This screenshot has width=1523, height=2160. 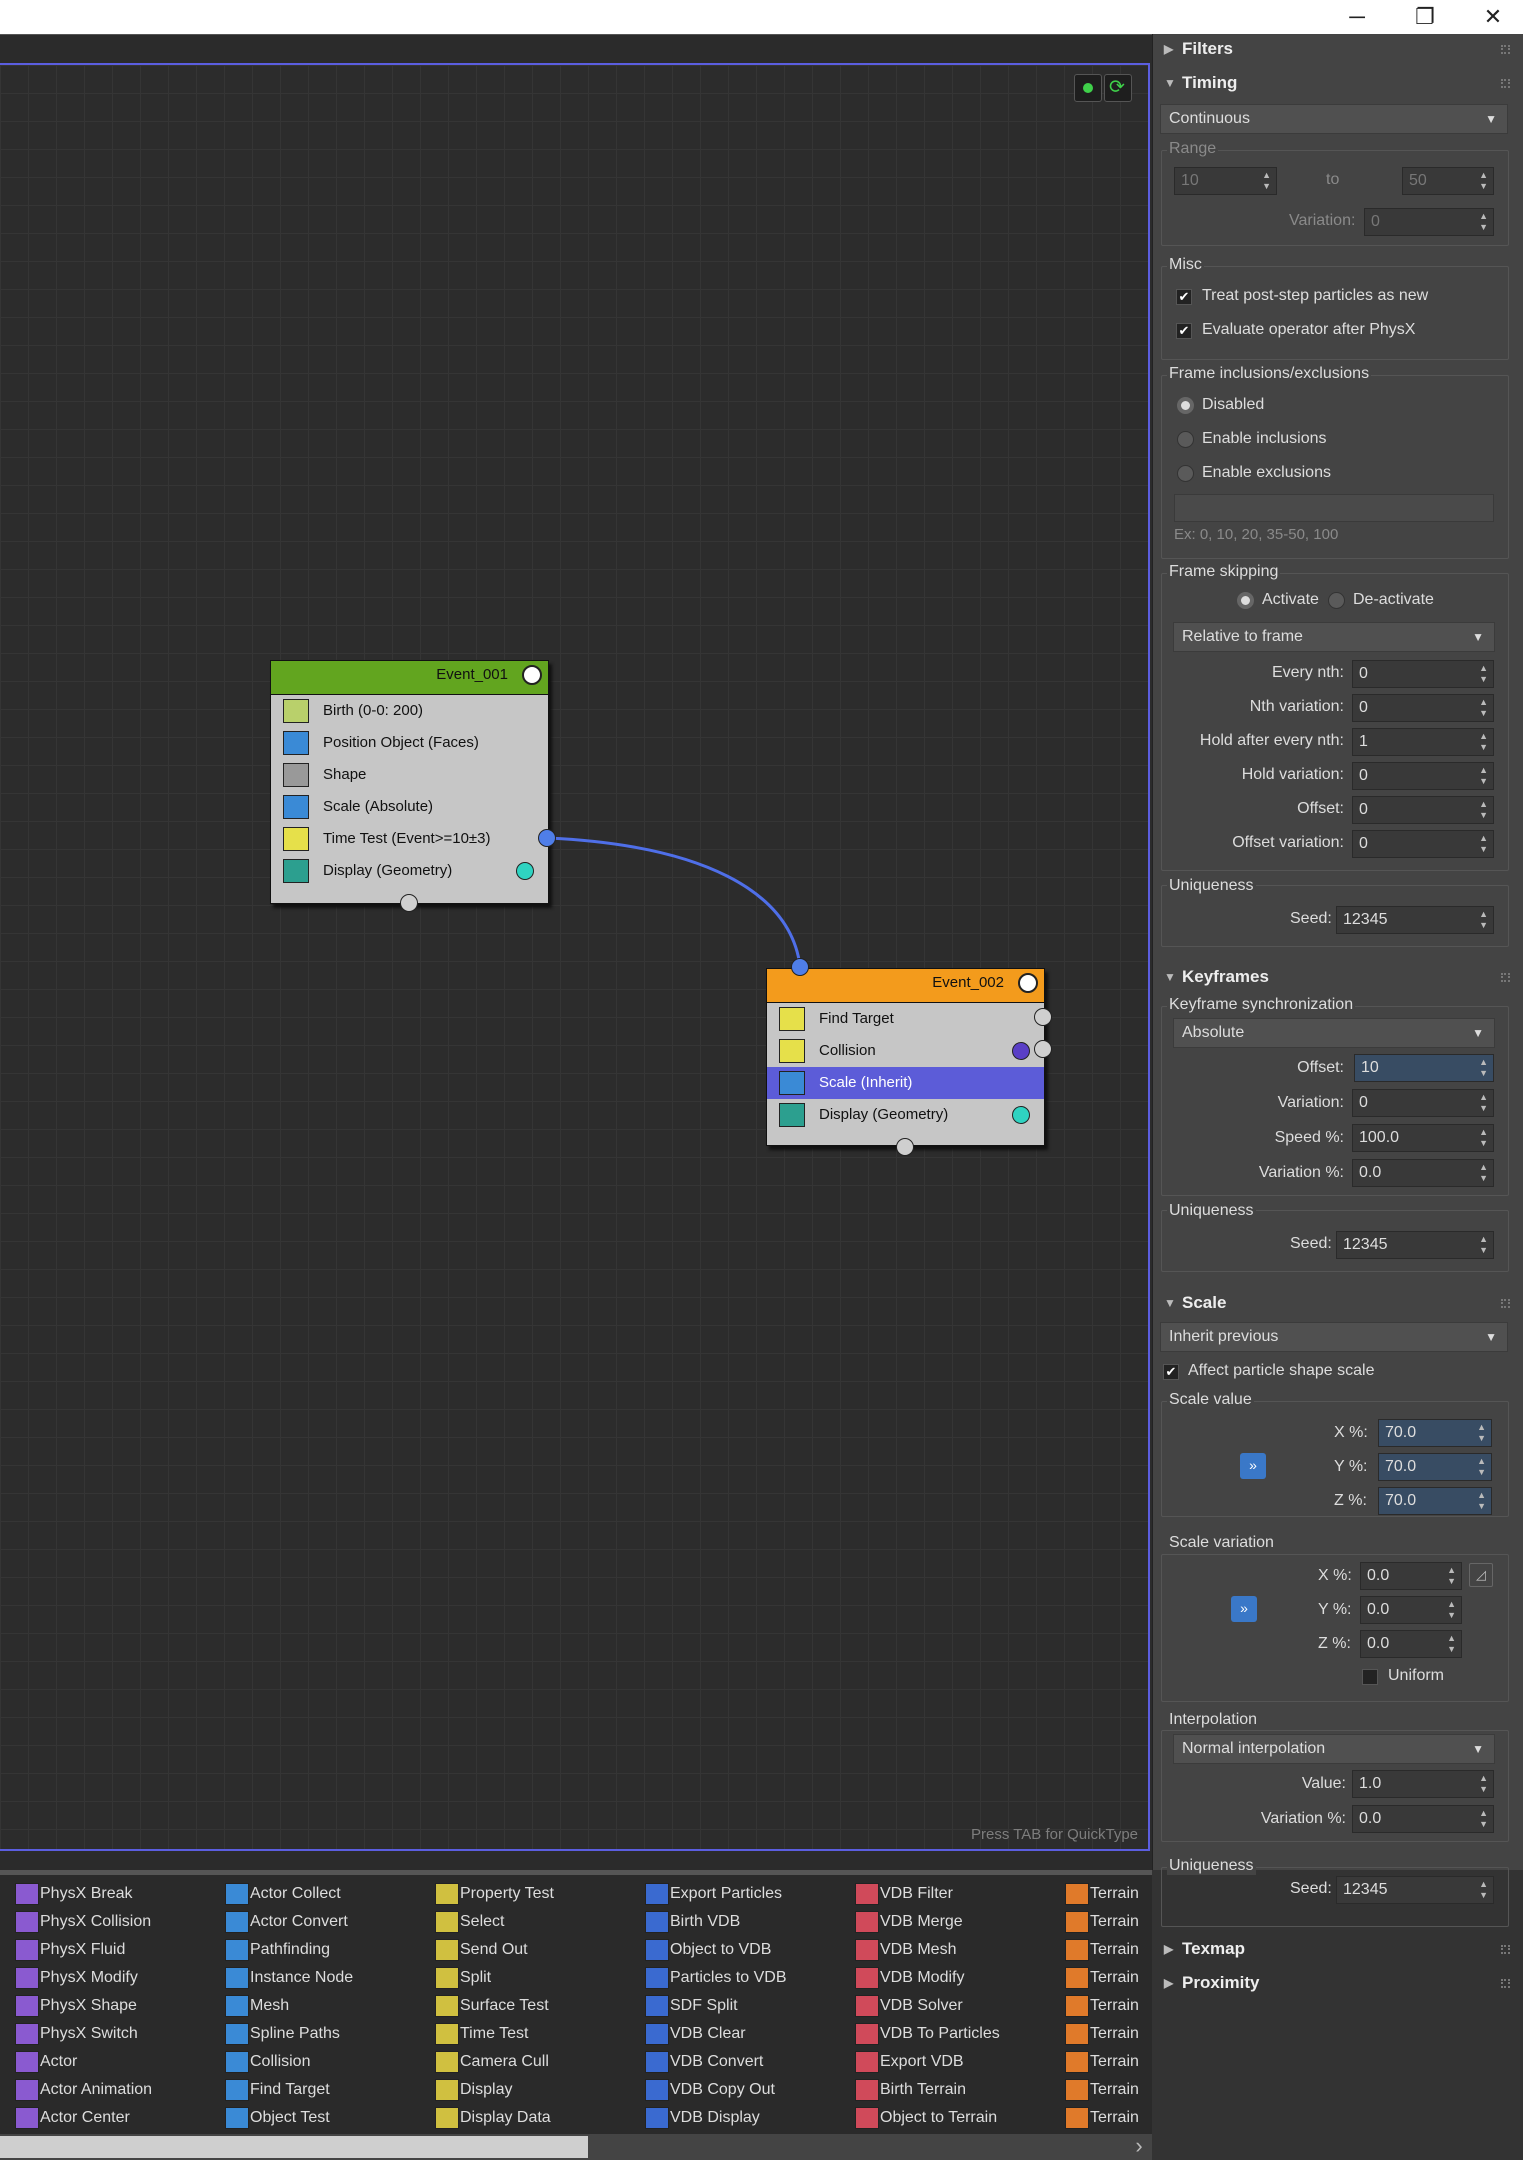 What do you see at coordinates (1028, 983) in the screenshot?
I see `lightbulb-icon` at bounding box center [1028, 983].